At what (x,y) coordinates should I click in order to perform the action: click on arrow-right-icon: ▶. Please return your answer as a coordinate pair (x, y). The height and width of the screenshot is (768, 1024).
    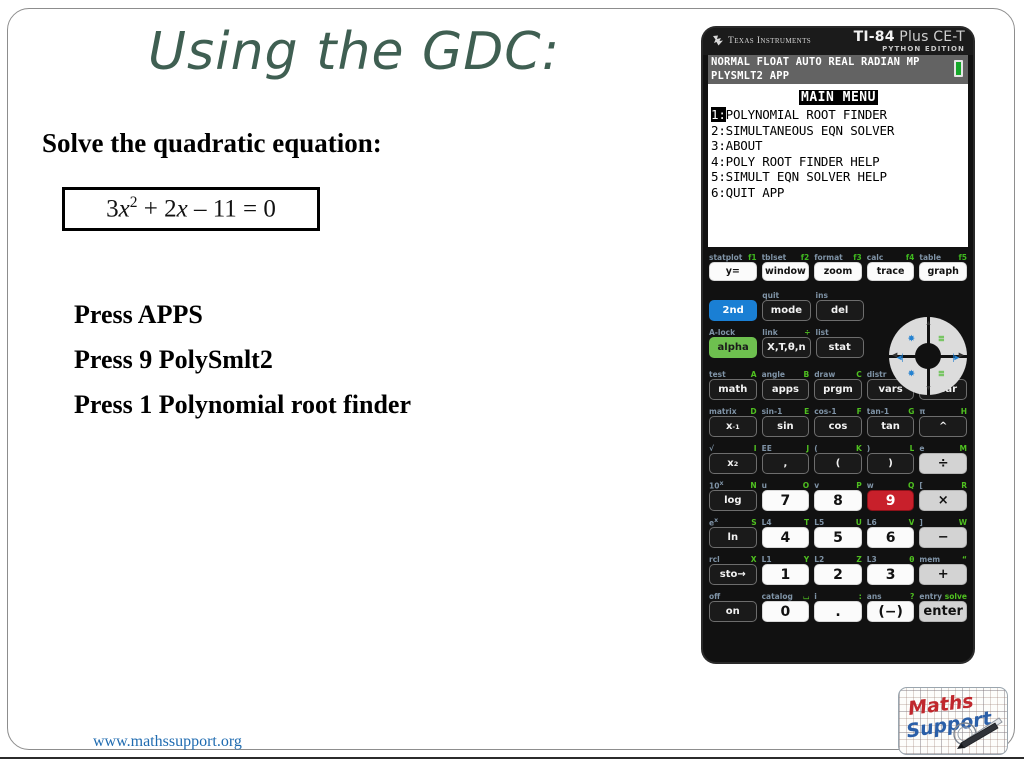
    Looking at the image, I should click on (961, 355).